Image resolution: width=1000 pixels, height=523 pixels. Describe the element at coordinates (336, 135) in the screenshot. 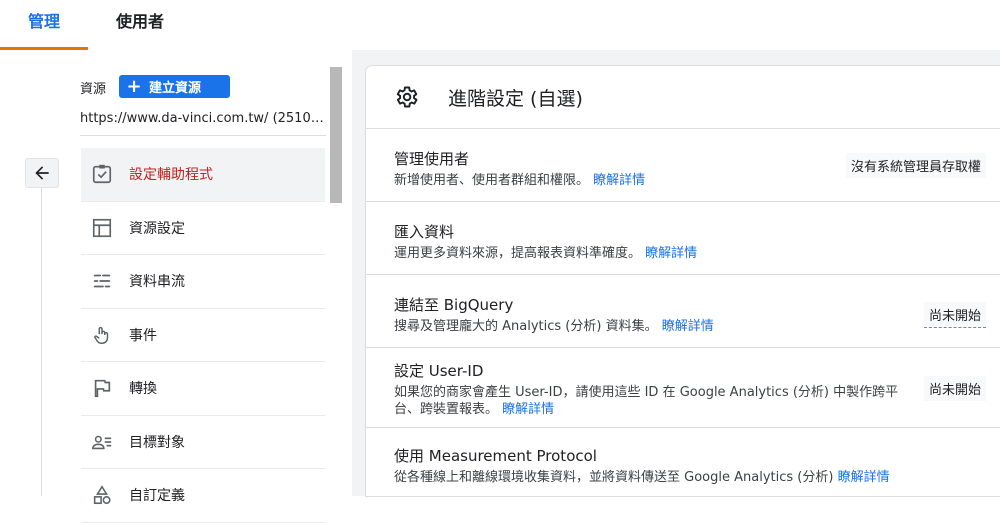

I see `scrollbar-thumb` at that location.